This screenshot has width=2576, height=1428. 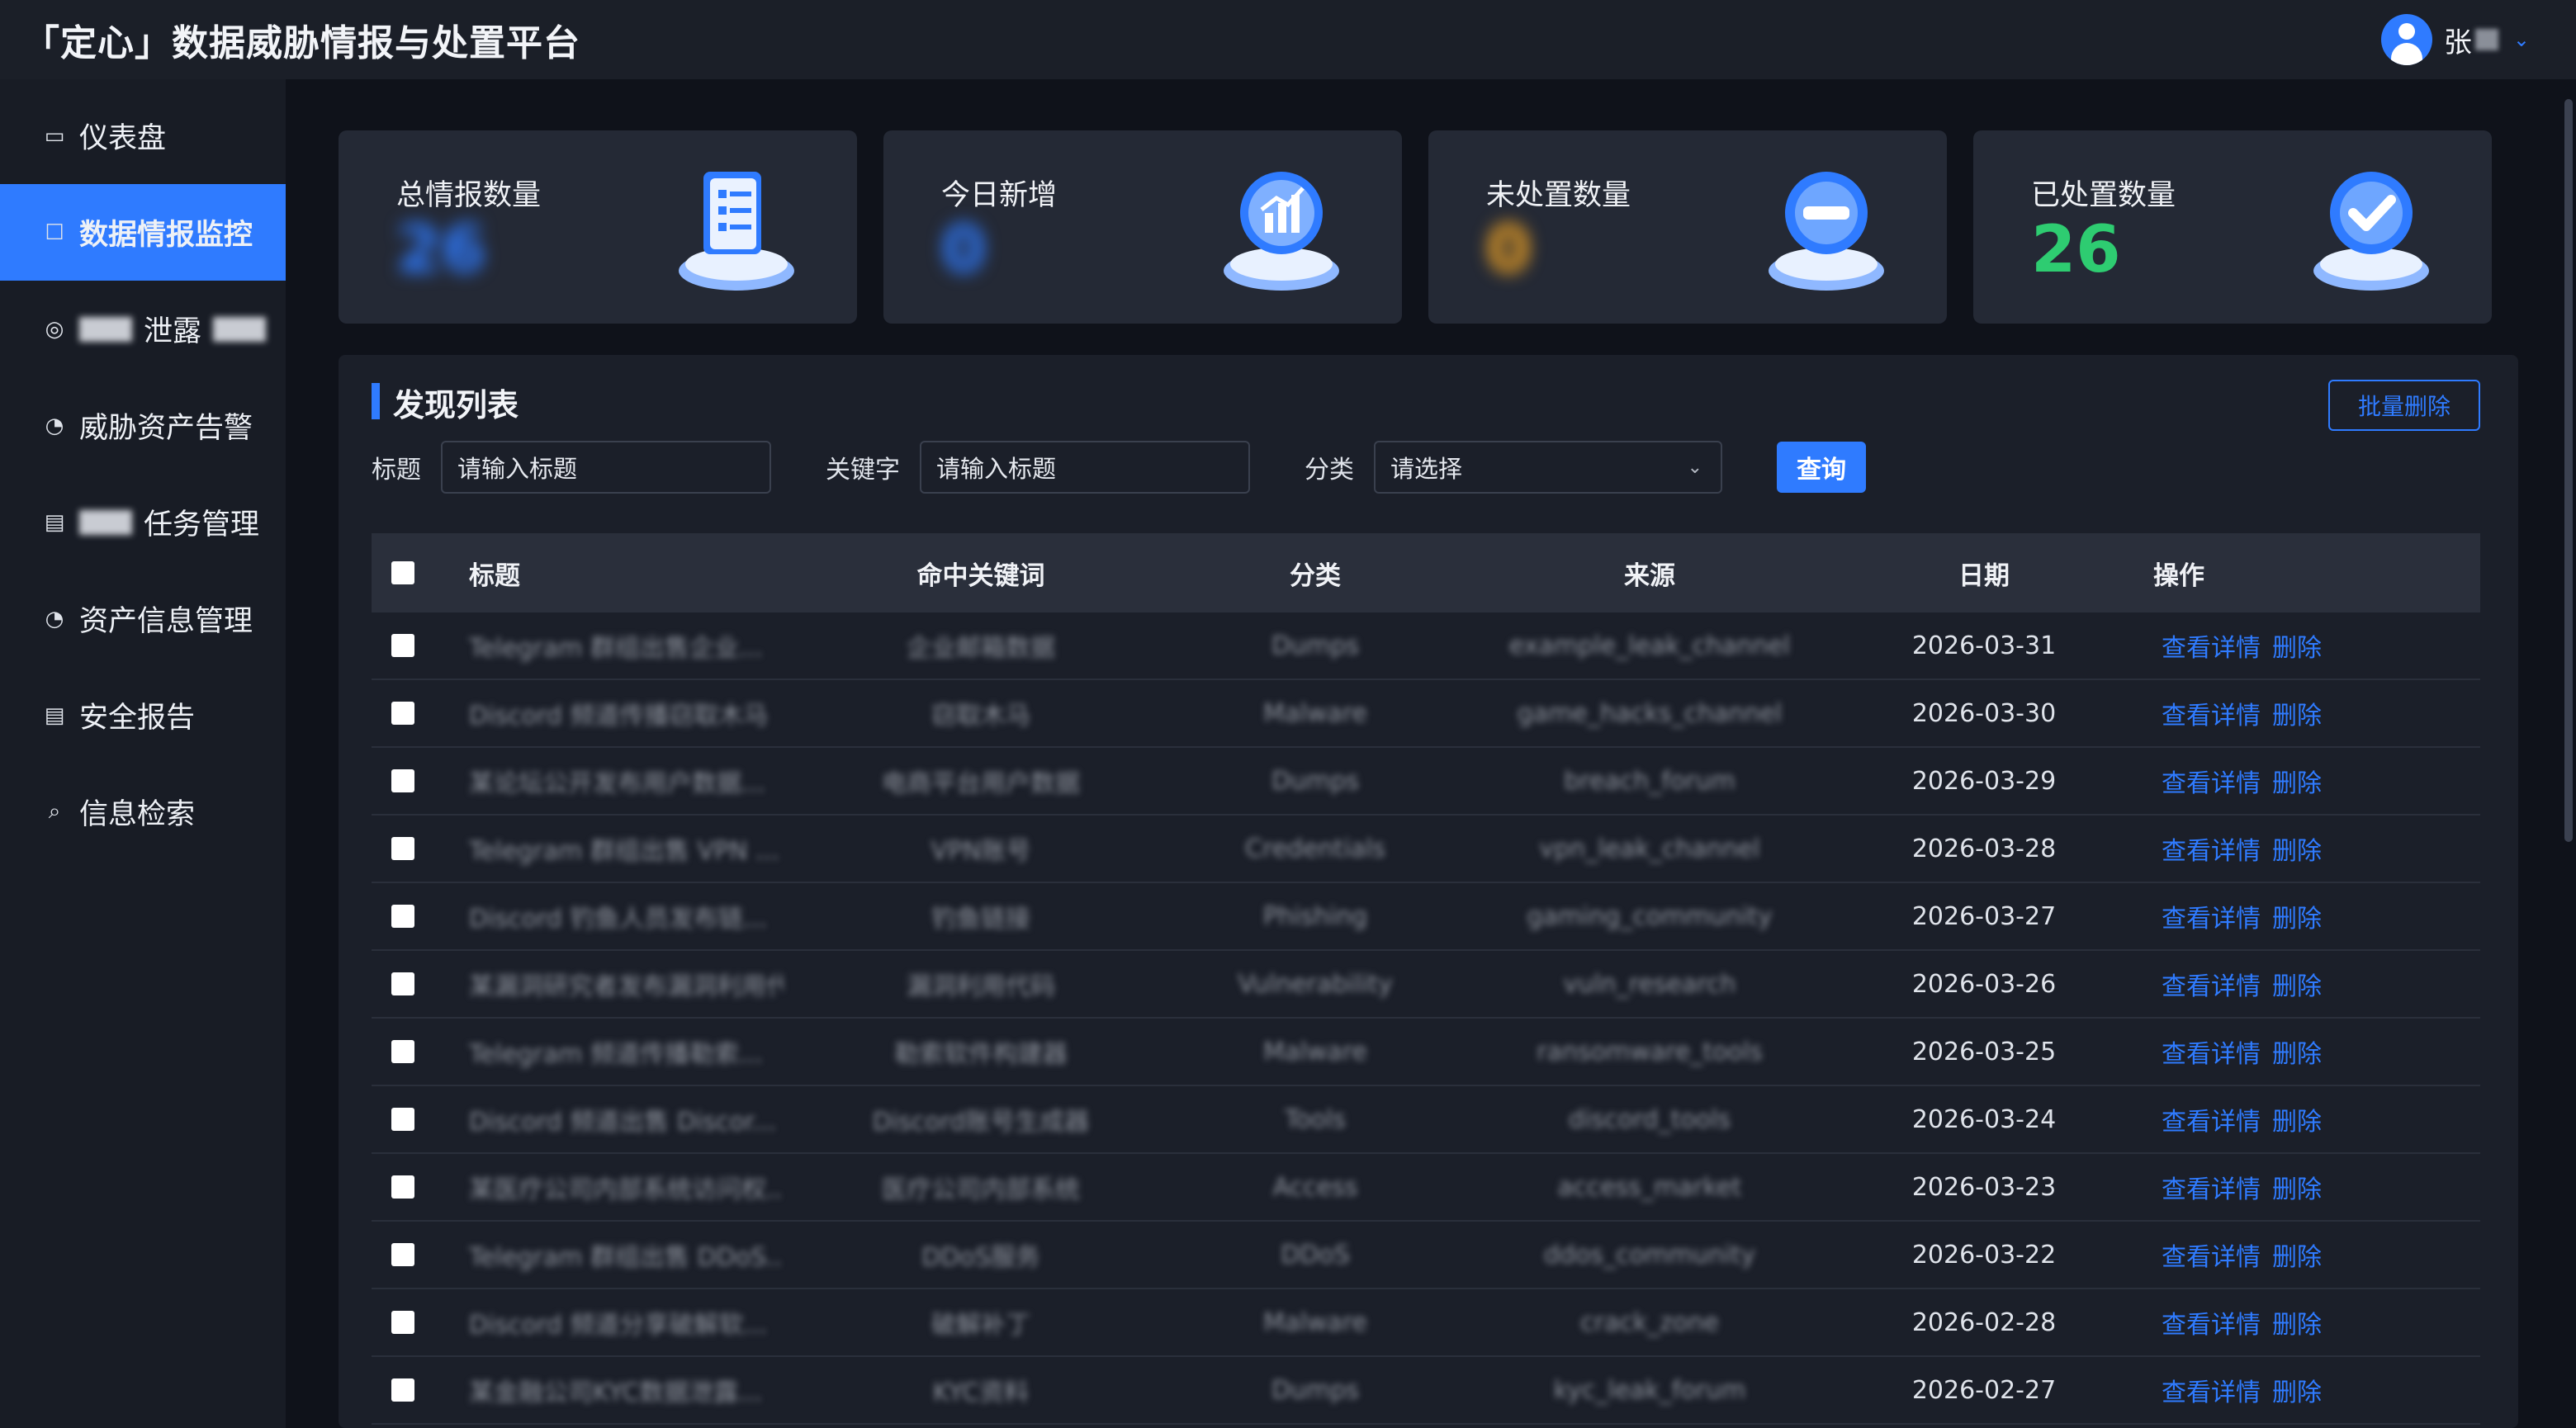 What do you see at coordinates (143, 425) in the screenshot?
I see `sidebar-item-threat-asset-alert: ◔ 威胁资产告警` at bounding box center [143, 425].